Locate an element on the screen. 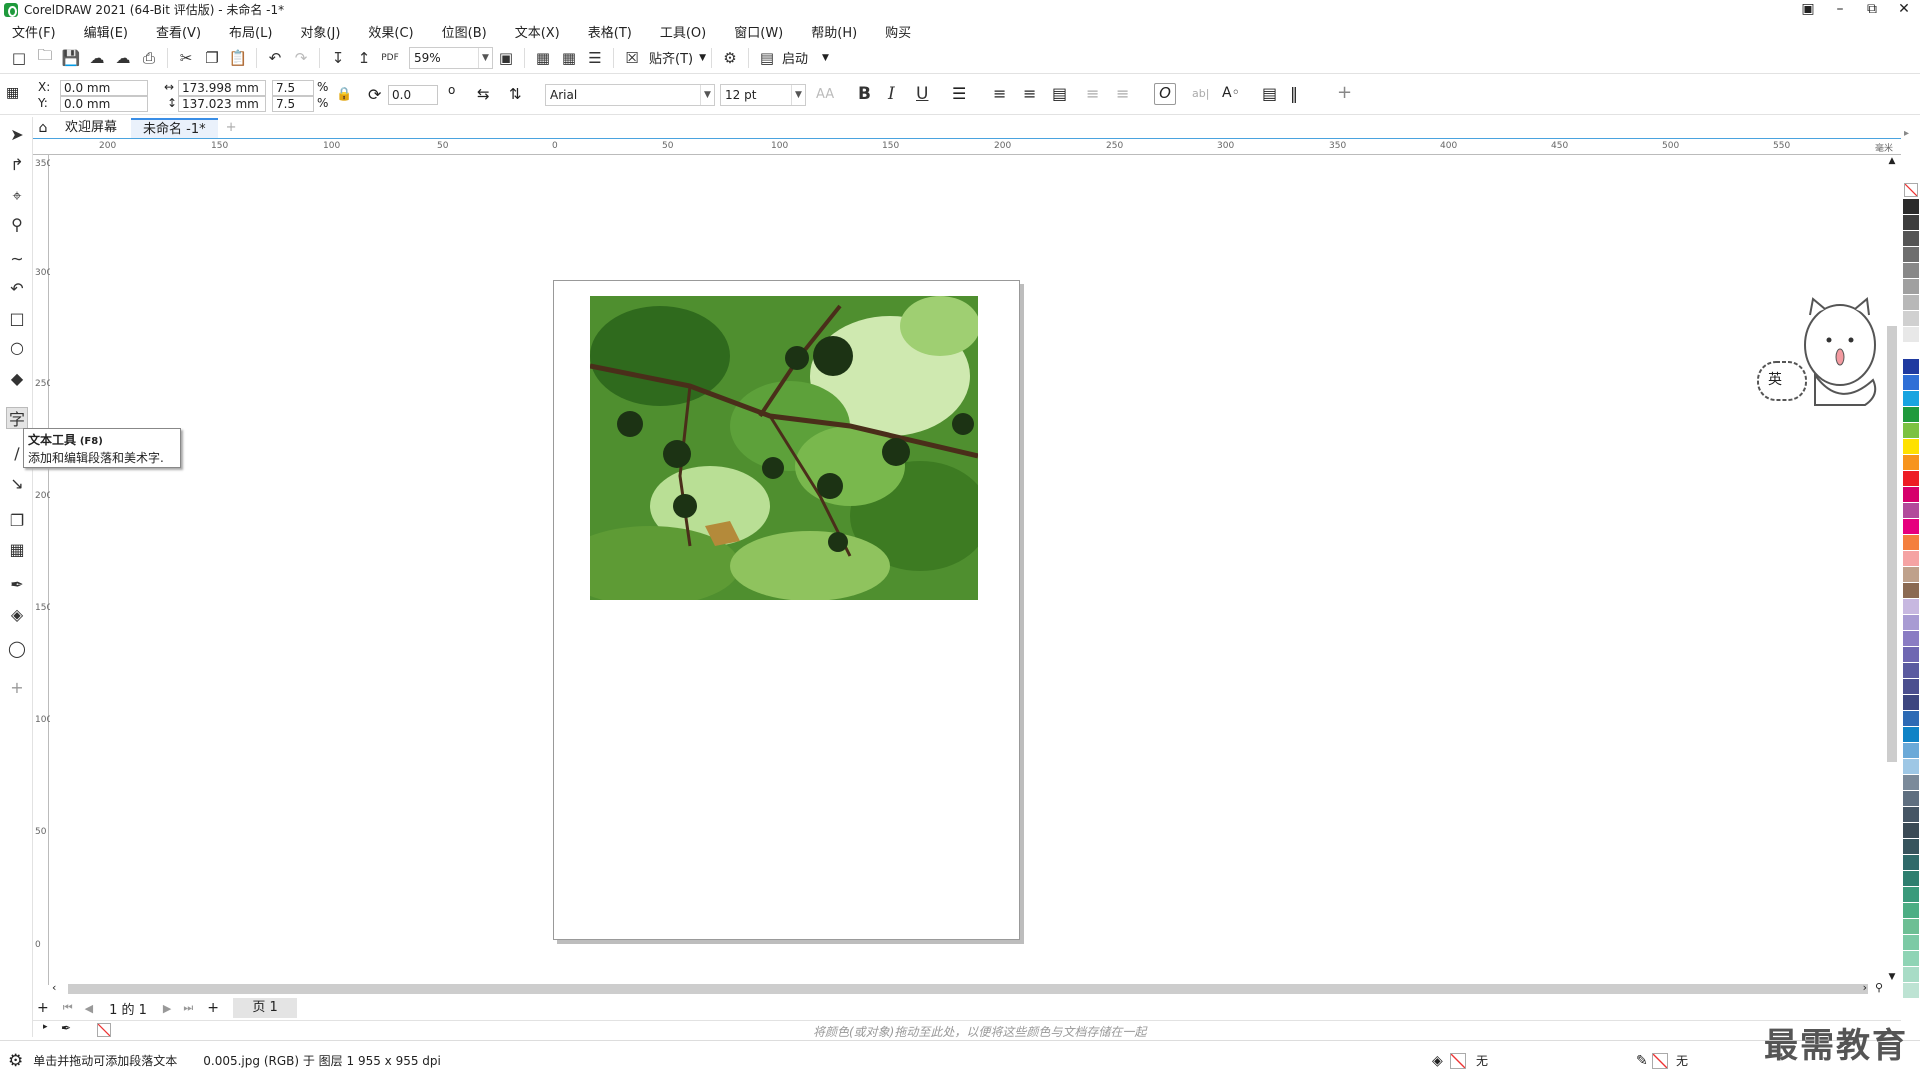 The height and width of the screenshot is (1080, 1920). scroll-down-icon: ▼ is located at coordinates (1892, 977).